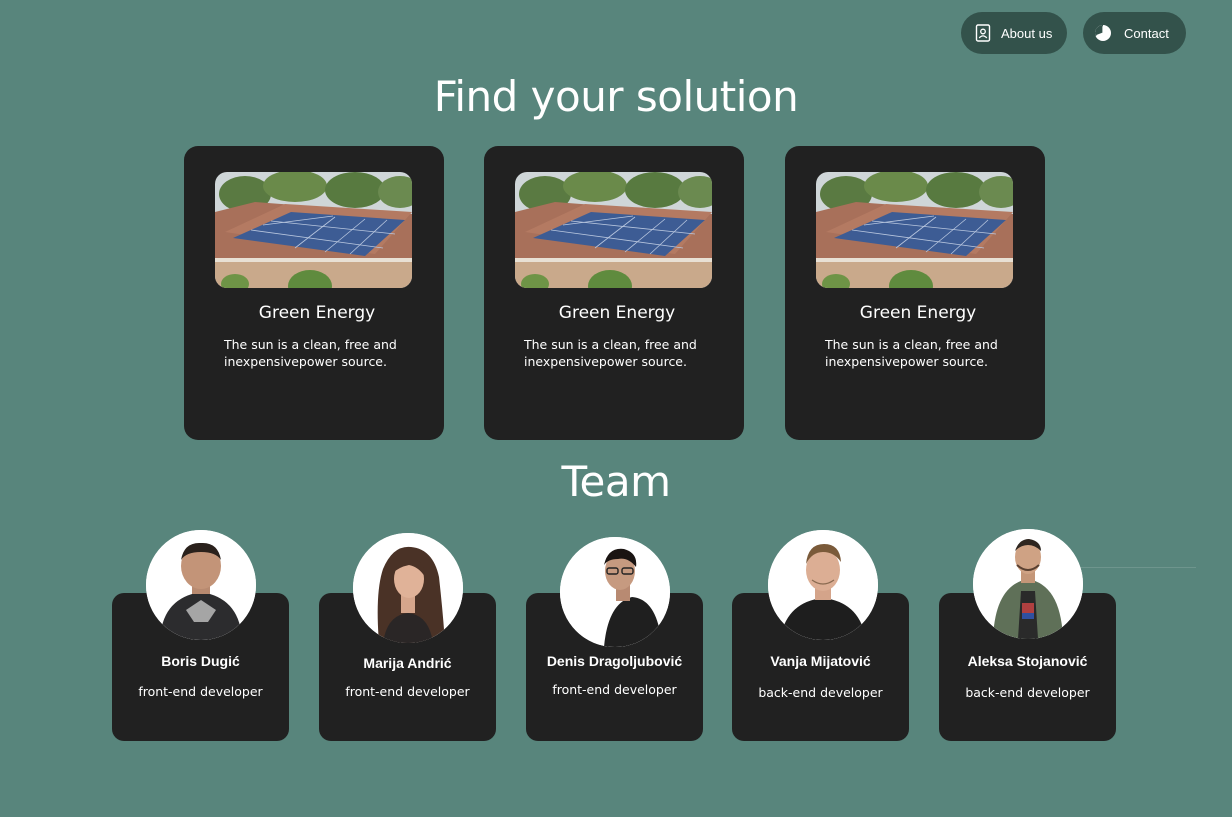  What do you see at coordinates (614, 661) in the screenshot?
I see `member-name: Denis Dragoljubović` at bounding box center [614, 661].